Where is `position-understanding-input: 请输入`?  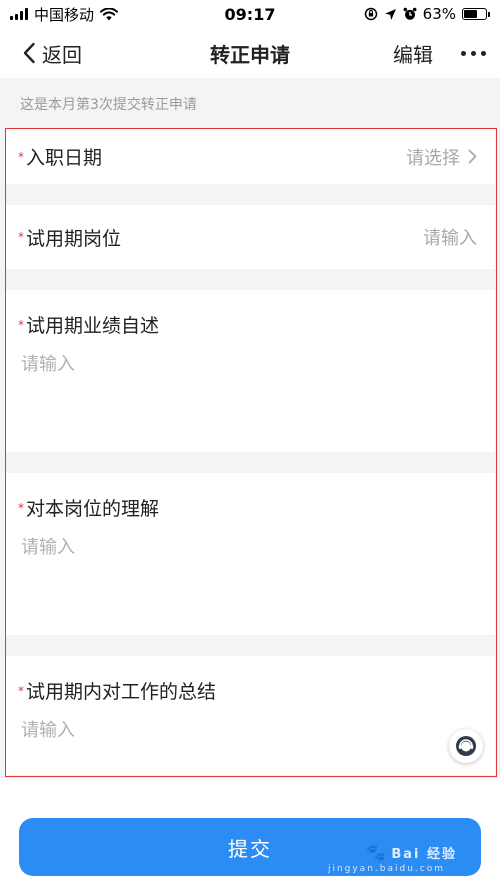 position-understanding-input: 请输入 is located at coordinates (250, 541).